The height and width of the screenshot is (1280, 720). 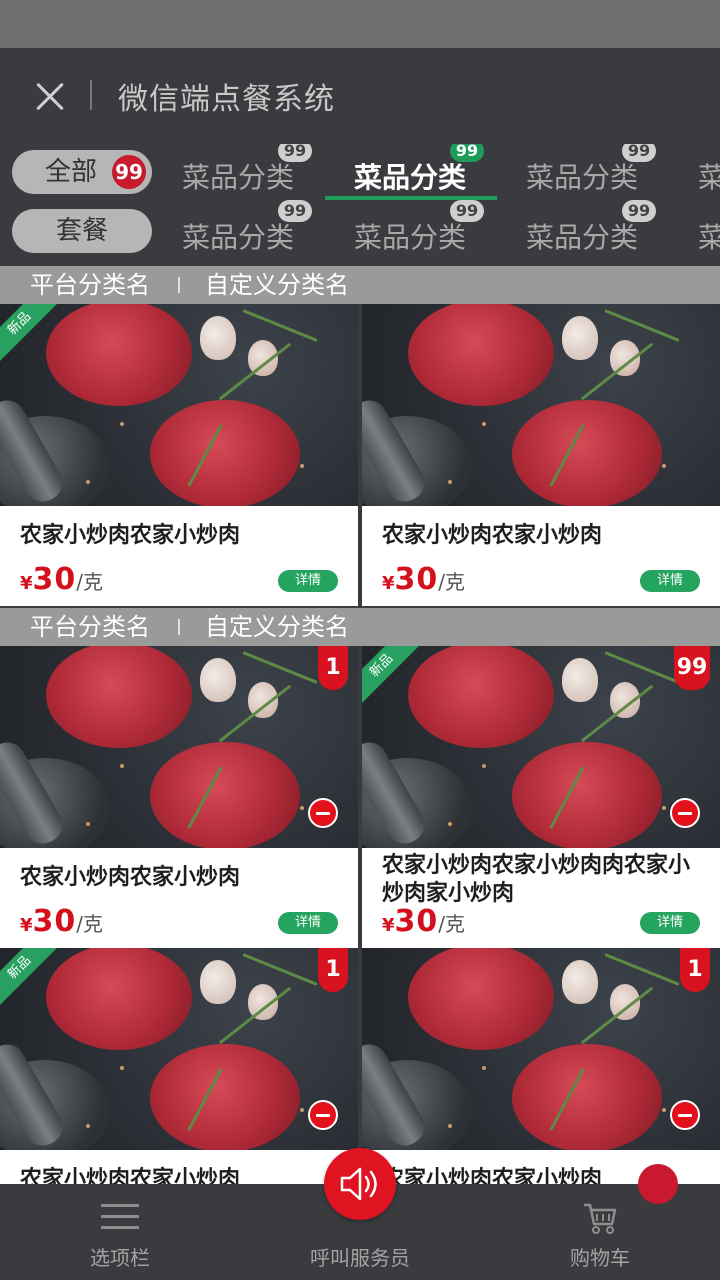 What do you see at coordinates (120, 1258) in the screenshot?
I see `nav-options-label: 选项栏` at bounding box center [120, 1258].